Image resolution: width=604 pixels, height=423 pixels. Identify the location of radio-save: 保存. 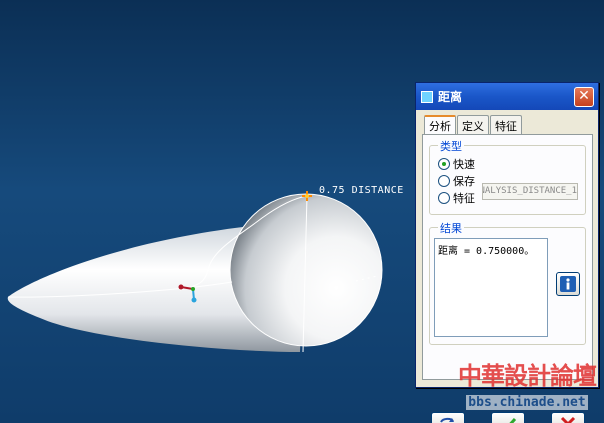
(456, 181).